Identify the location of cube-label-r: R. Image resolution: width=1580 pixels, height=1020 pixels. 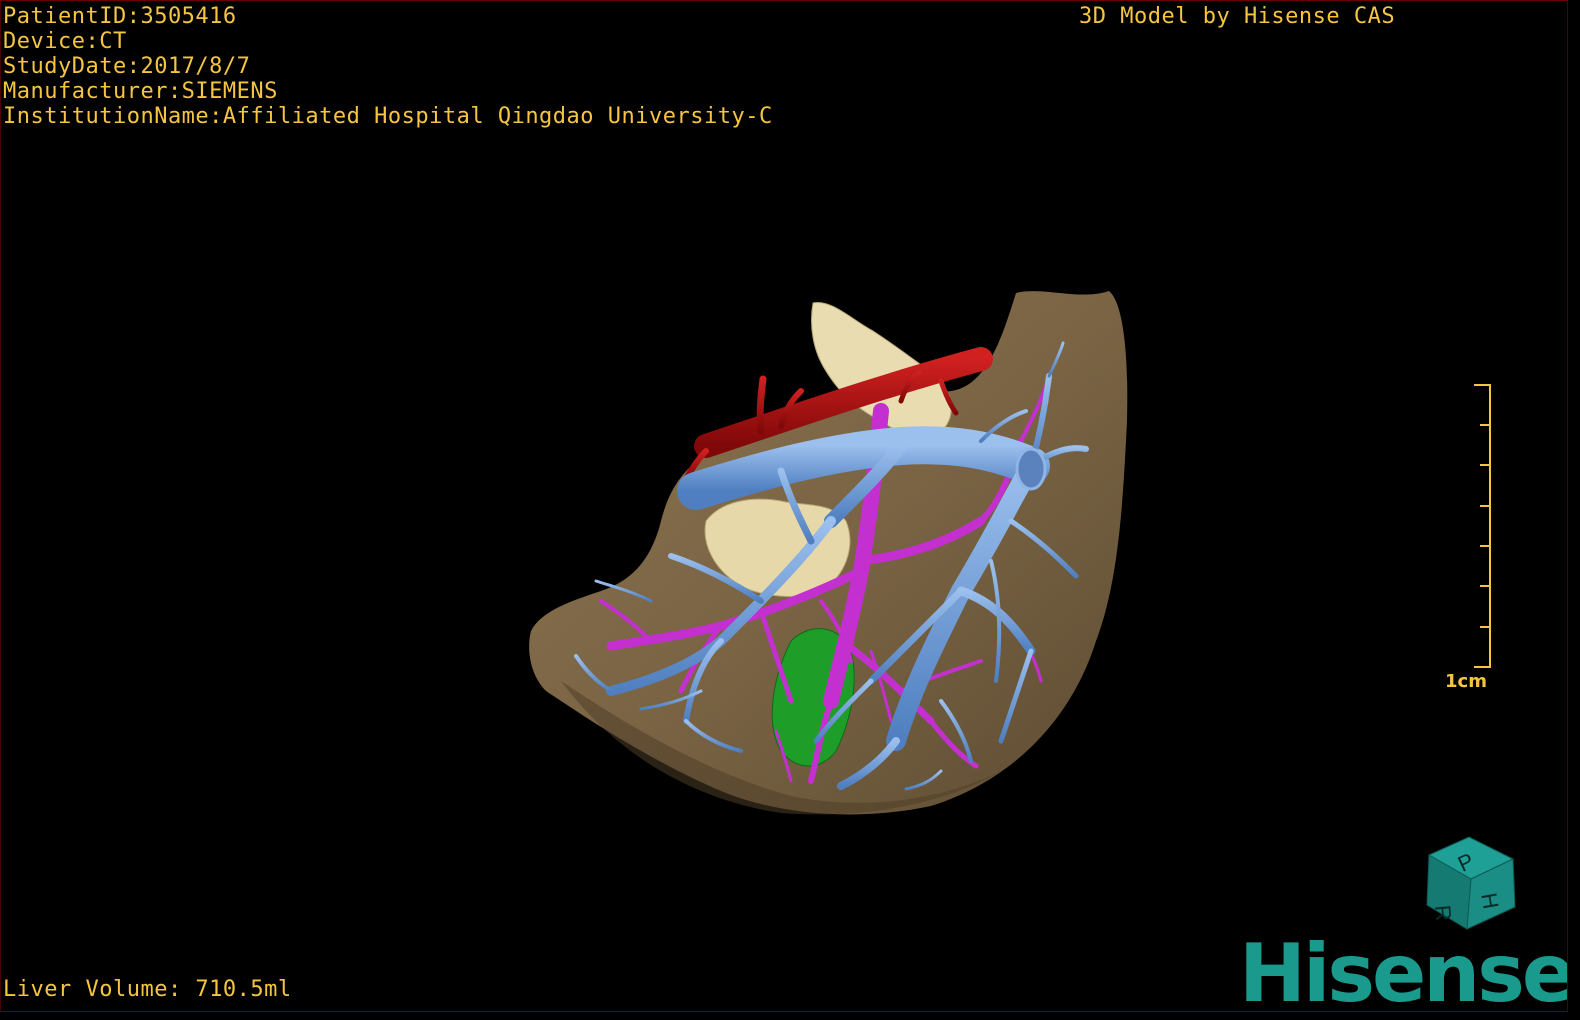
(1443, 913).